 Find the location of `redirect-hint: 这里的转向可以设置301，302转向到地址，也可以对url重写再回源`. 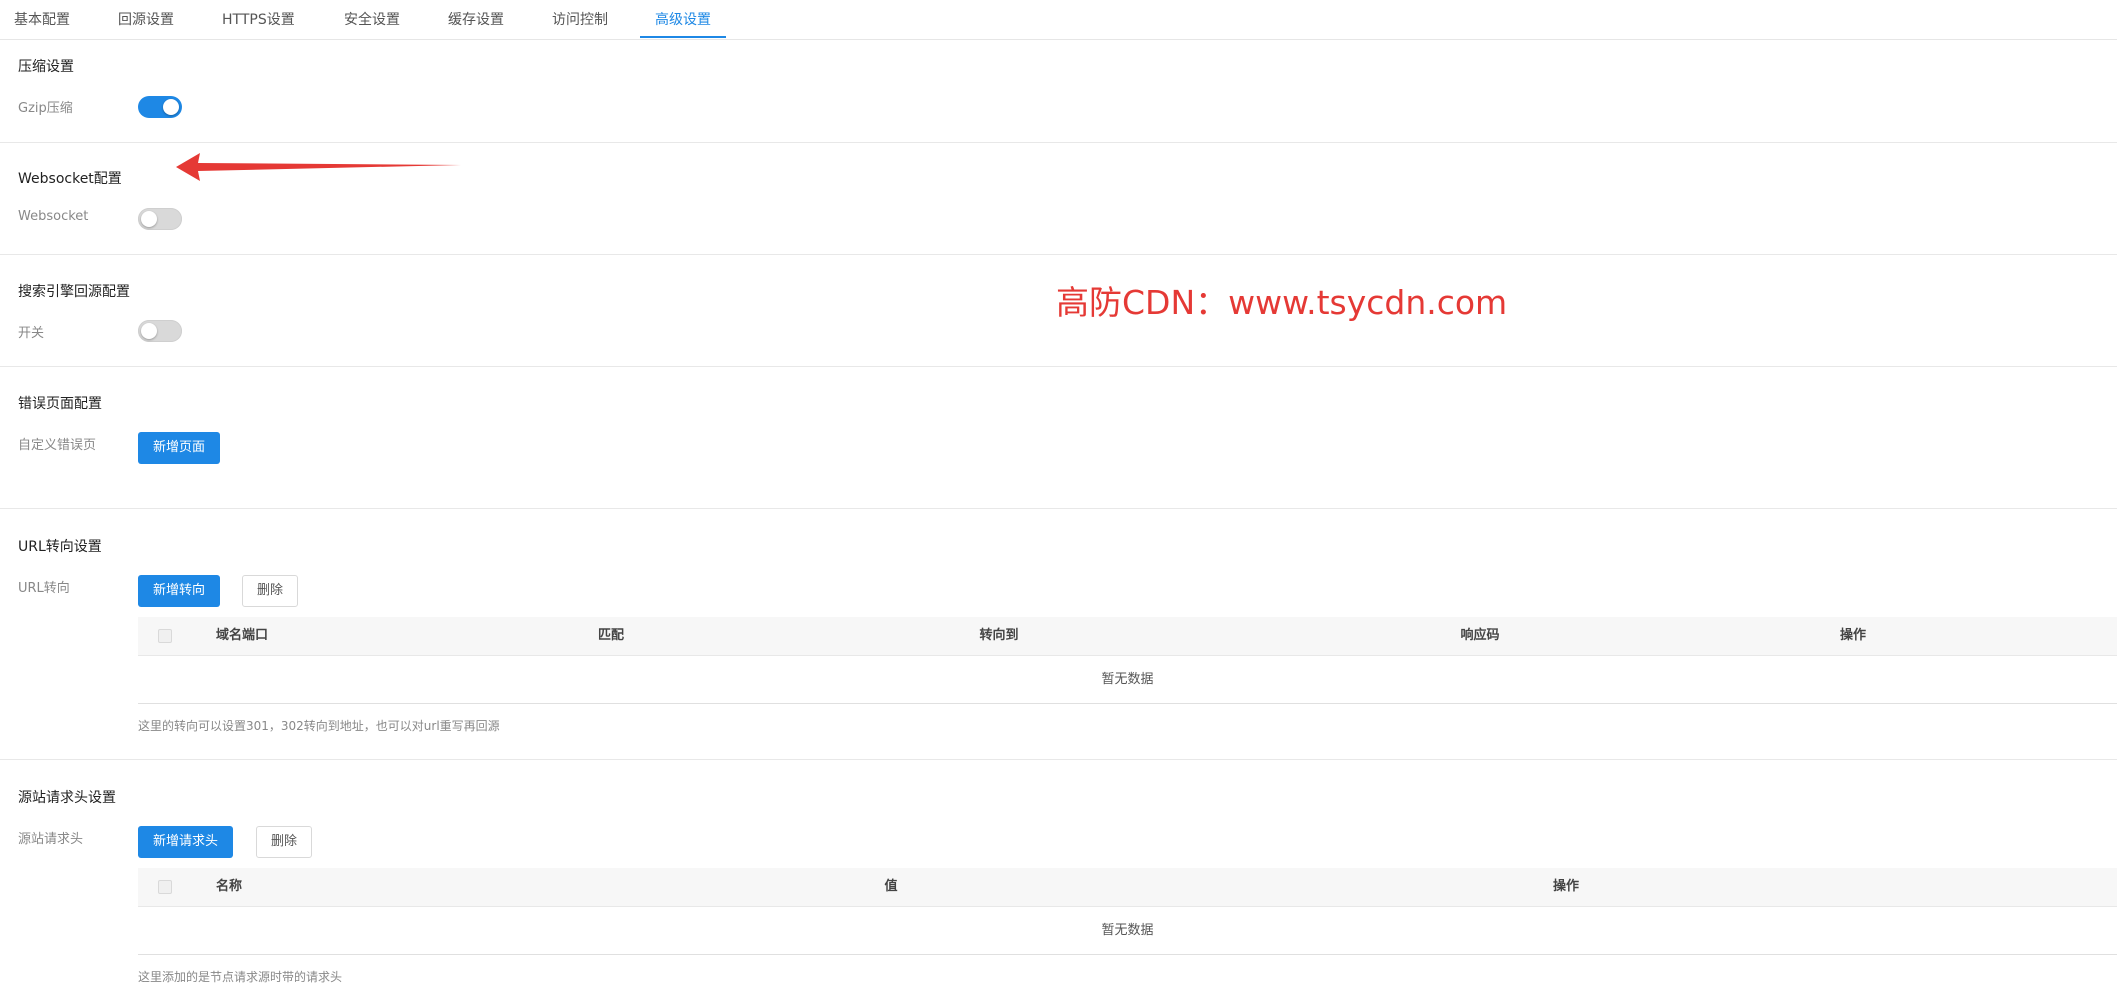

redirect-hint: 这里的转向可以设置301，302转向到地址，也可以对url重写再回源 is located at coordinates (319, 726).